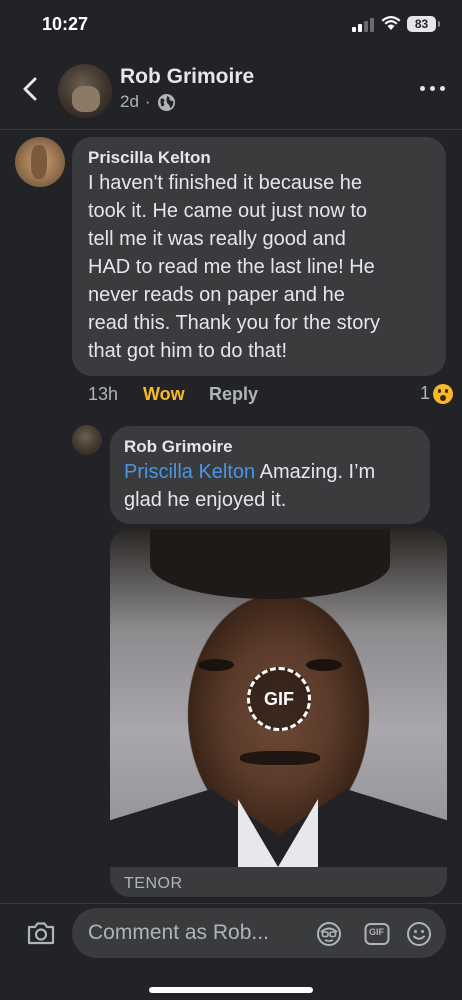 The height and width of the screenshot is (1000, 462). Describe the element at coordinates (166, 102) in the screenshot. I see `globe-icon` at that location.